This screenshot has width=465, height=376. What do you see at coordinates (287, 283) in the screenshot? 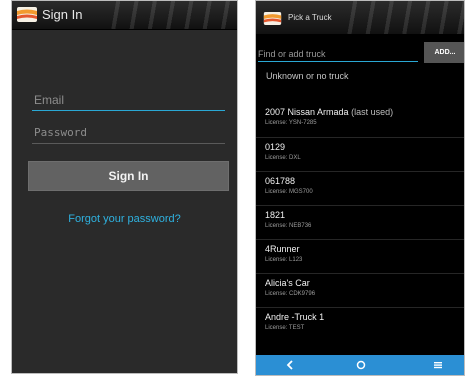
I see `truck-name: Alicia's Car` at bounding box center [287, 283].